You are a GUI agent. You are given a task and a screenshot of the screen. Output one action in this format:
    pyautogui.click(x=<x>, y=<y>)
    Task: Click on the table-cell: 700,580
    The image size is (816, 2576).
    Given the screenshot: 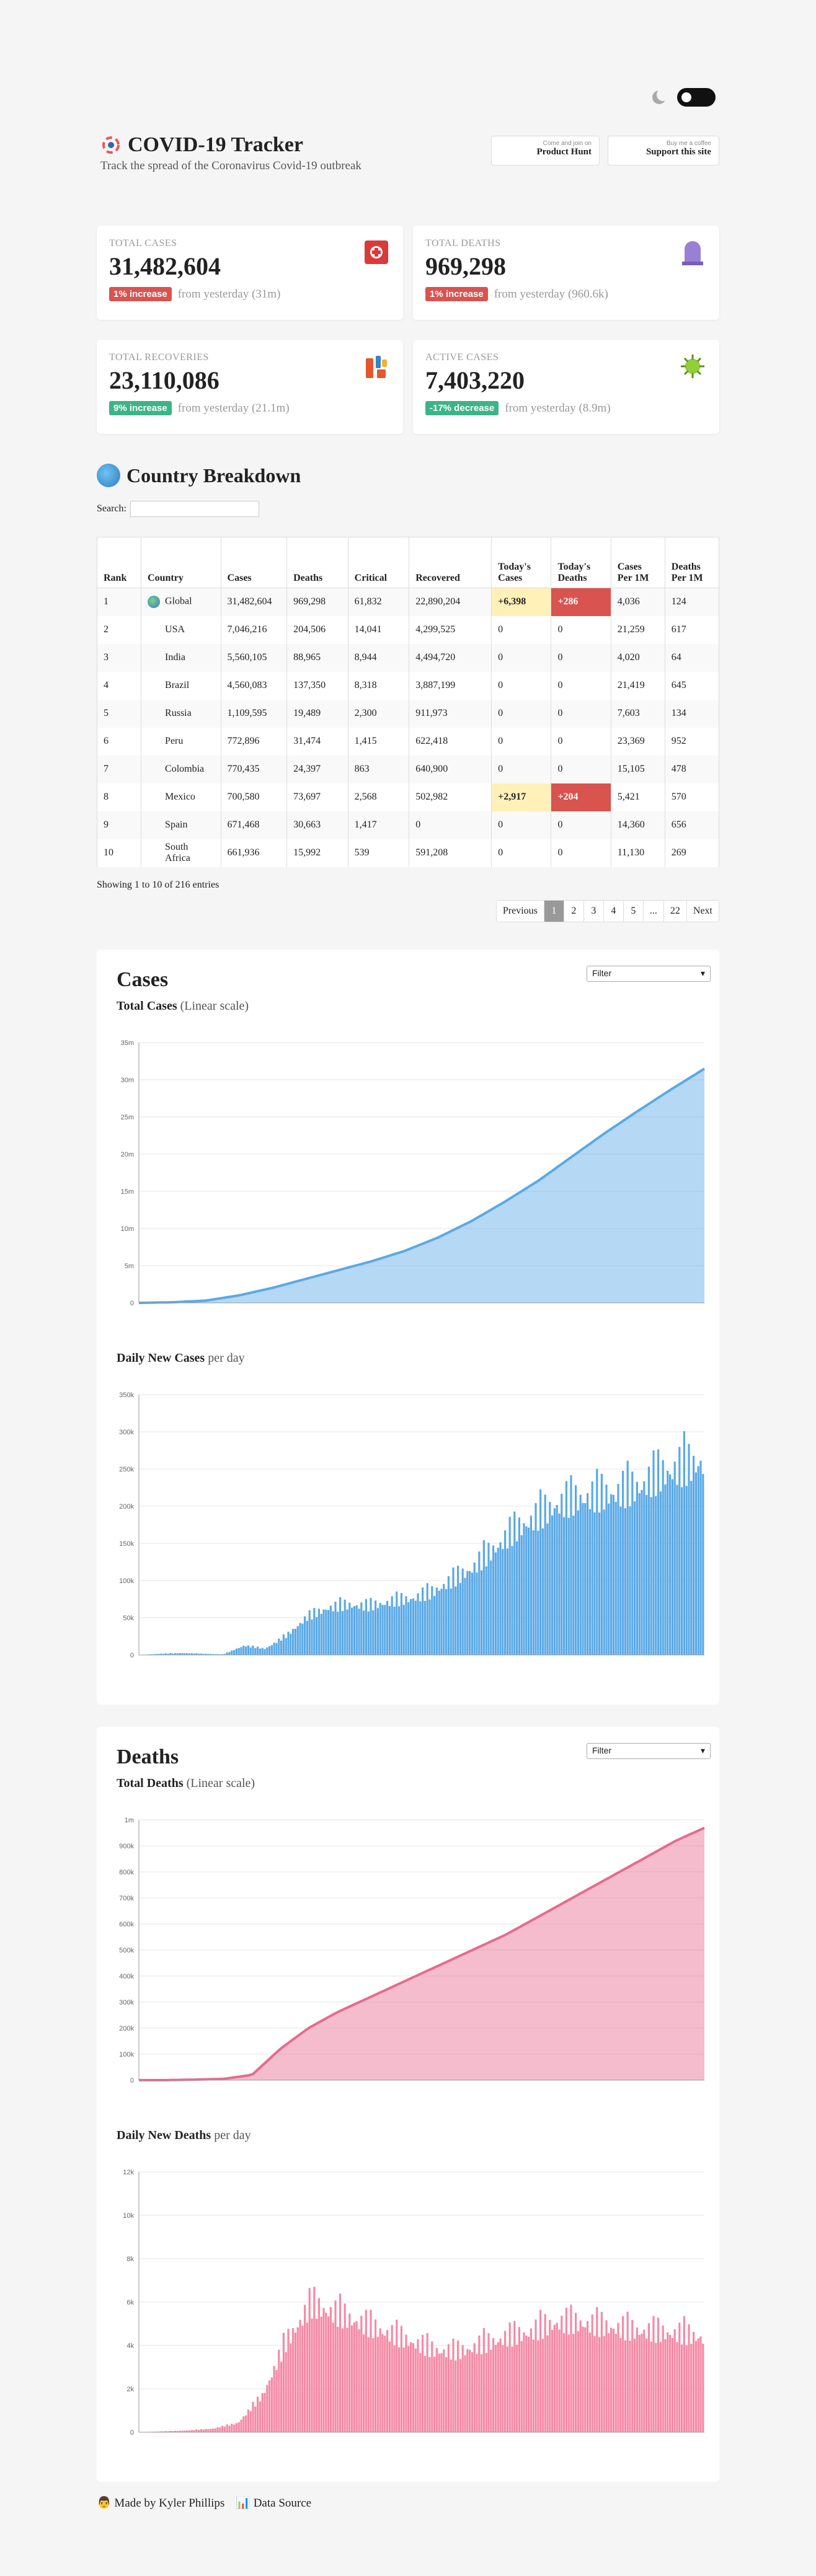 What is the action you would take?
    pyautogui.click(x=254, y=797)
    